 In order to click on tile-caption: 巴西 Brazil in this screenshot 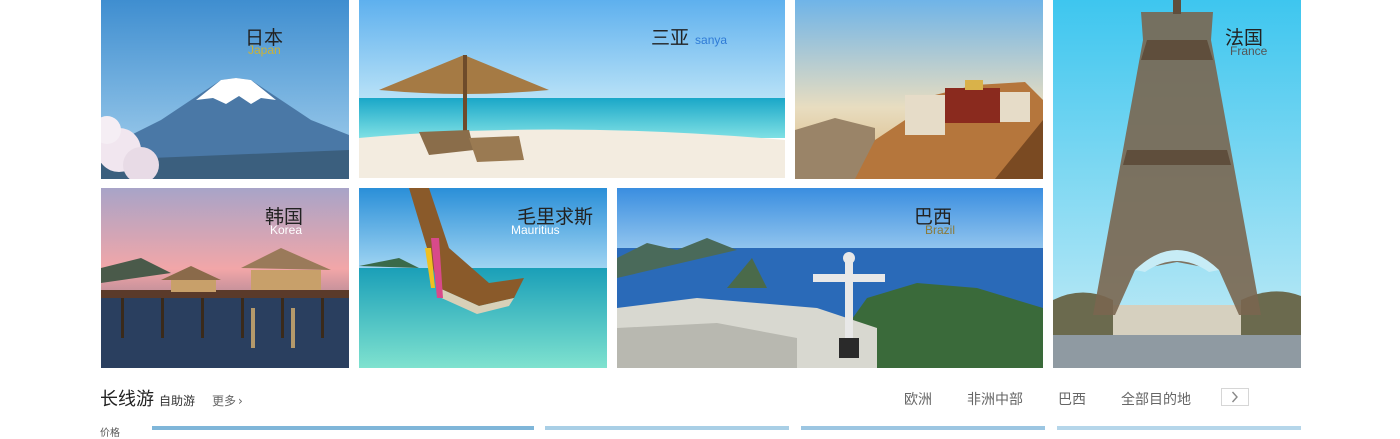, I will do `click(935, 222)`.